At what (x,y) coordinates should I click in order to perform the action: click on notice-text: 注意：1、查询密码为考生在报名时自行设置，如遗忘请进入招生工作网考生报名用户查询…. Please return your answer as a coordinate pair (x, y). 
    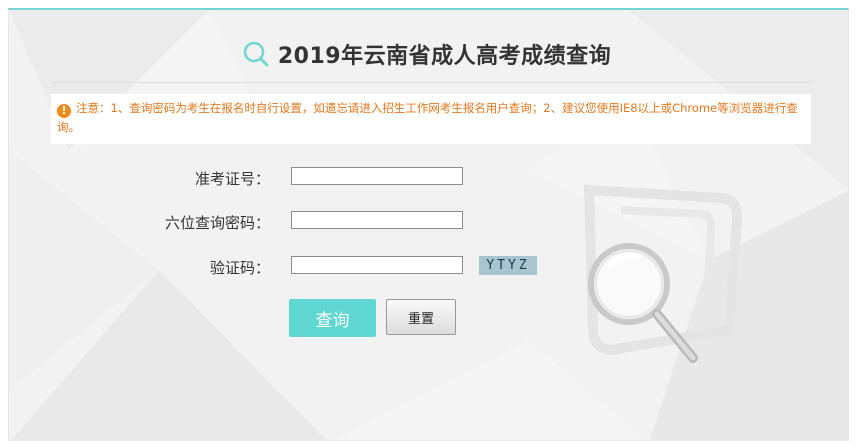
    Looking at the image, I should click on (427, 117).